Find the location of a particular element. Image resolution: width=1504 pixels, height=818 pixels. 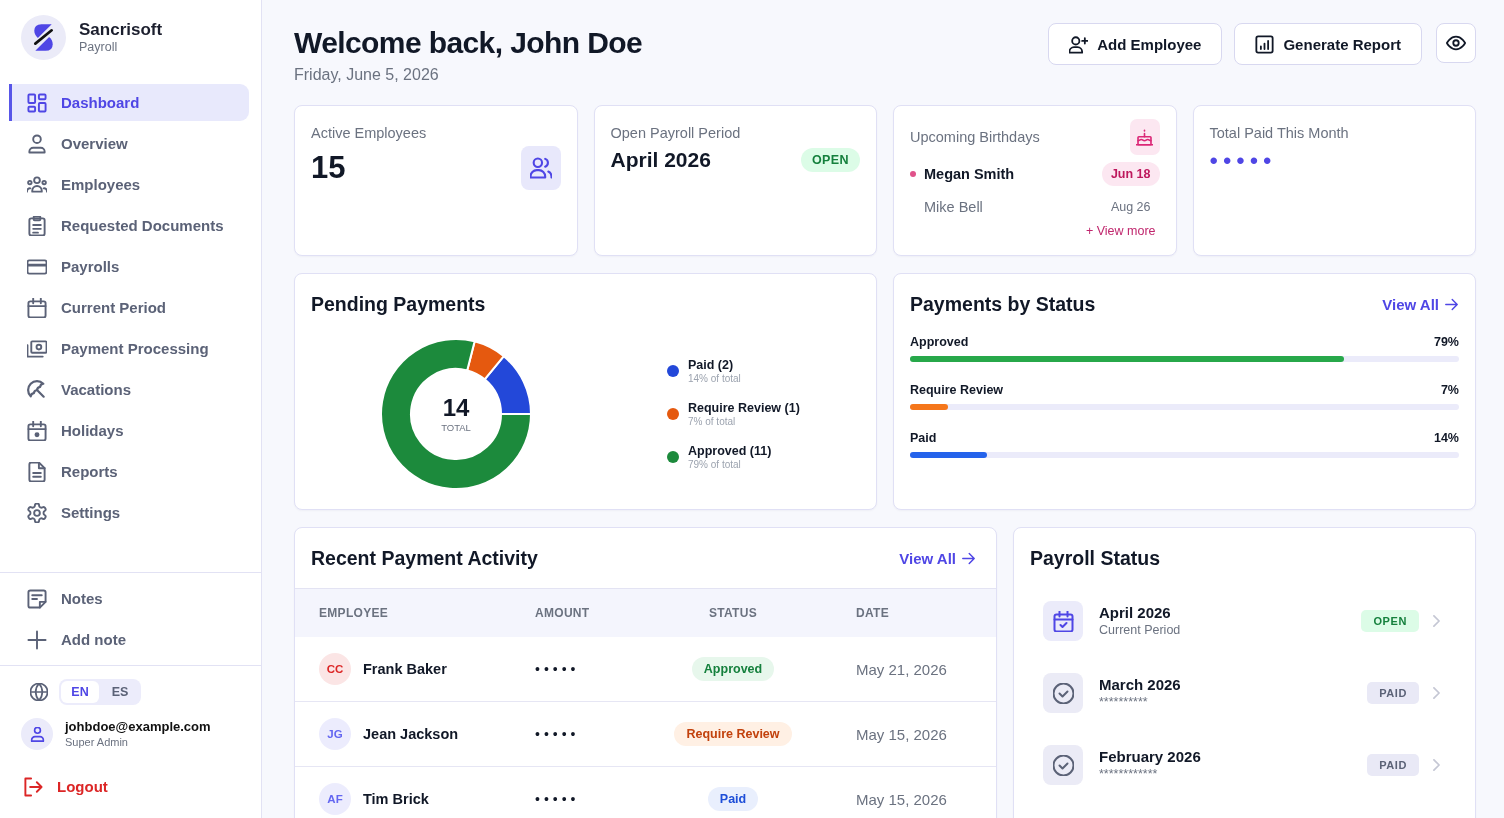

column-header: DATE is located at coordinates (872, 613).